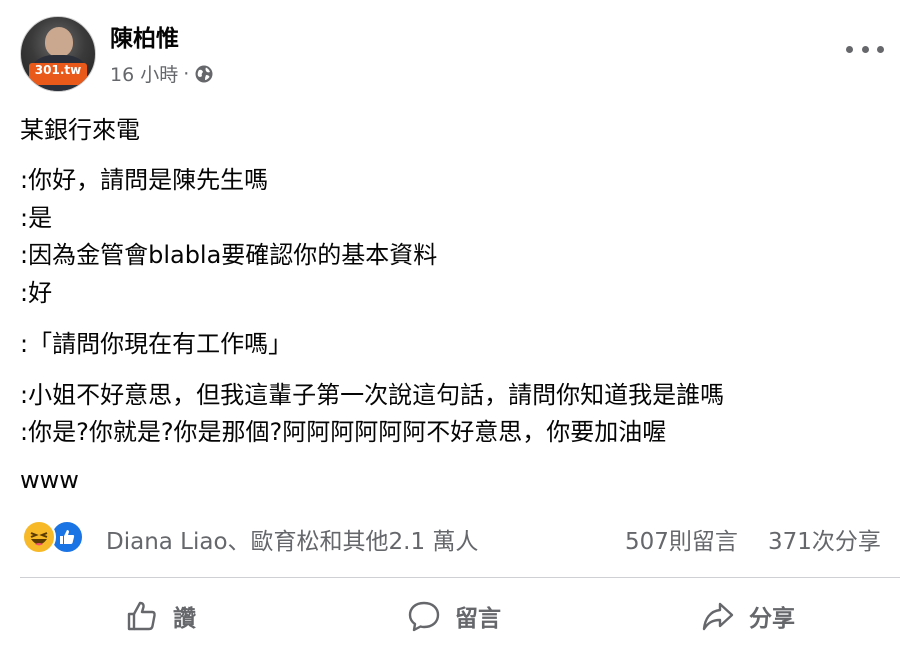 The height and width of the screenshot is (650, 920). Describe the element at coordinates (184, 619) in the screenshot. I see `like-label: 讚` at that location.